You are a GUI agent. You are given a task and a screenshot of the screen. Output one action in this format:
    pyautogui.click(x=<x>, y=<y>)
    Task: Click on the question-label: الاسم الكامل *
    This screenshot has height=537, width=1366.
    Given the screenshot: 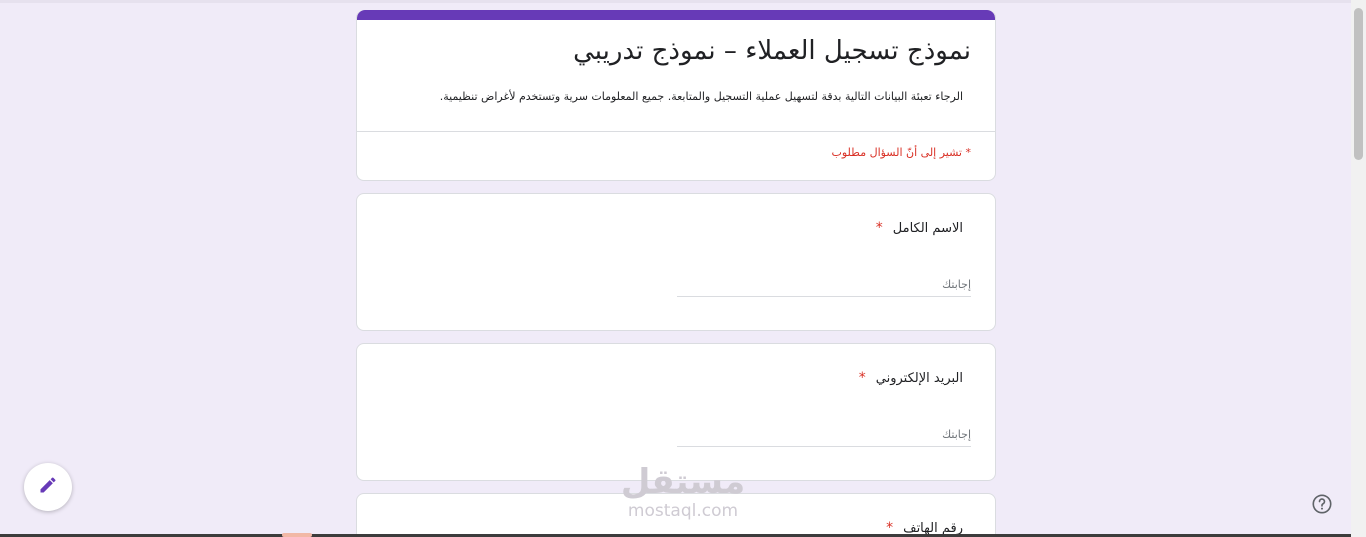 What is the action you would take?
    pyautogui.click(x=919, y=228)
    